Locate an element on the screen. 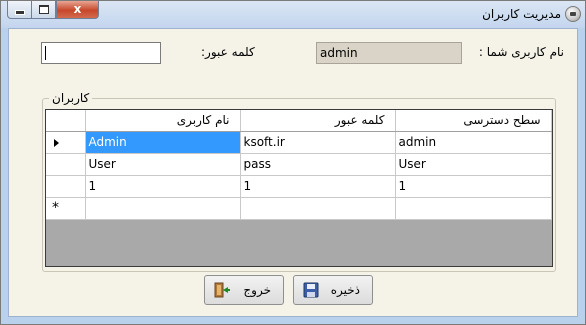 The width and height of the screenshot is (586, 325). save-button-label: ذخیره is located at coordinates (345, 290).